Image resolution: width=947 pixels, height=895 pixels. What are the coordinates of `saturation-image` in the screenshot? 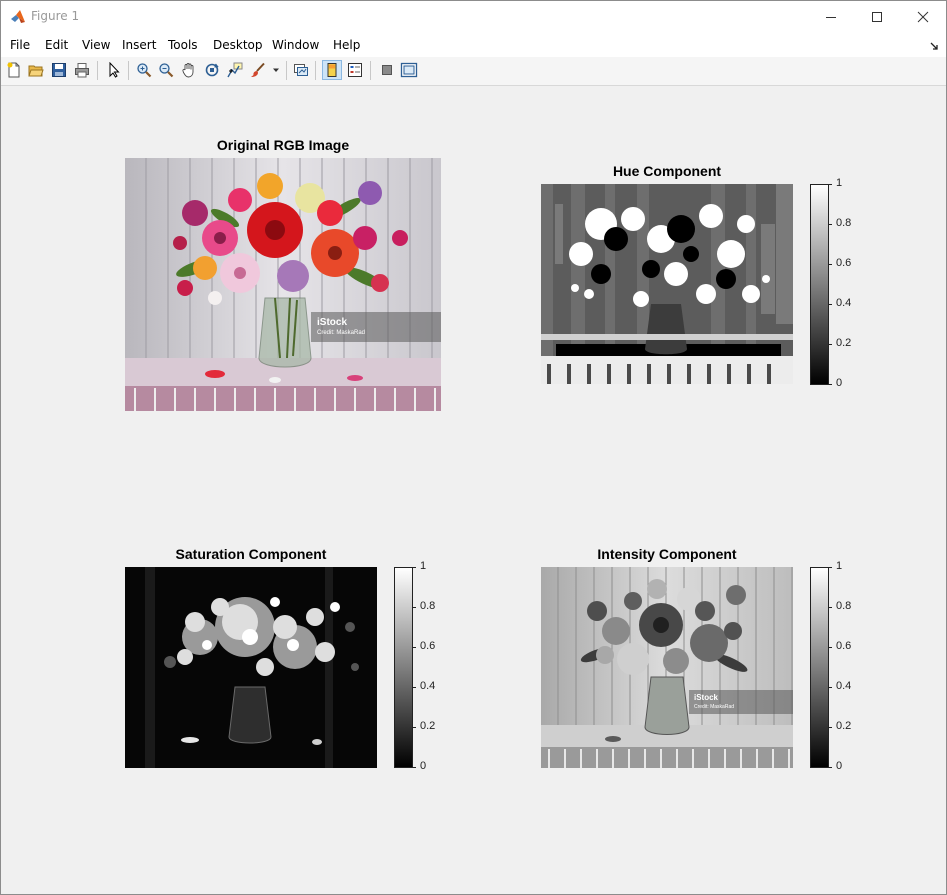 It's located at (251, 667).